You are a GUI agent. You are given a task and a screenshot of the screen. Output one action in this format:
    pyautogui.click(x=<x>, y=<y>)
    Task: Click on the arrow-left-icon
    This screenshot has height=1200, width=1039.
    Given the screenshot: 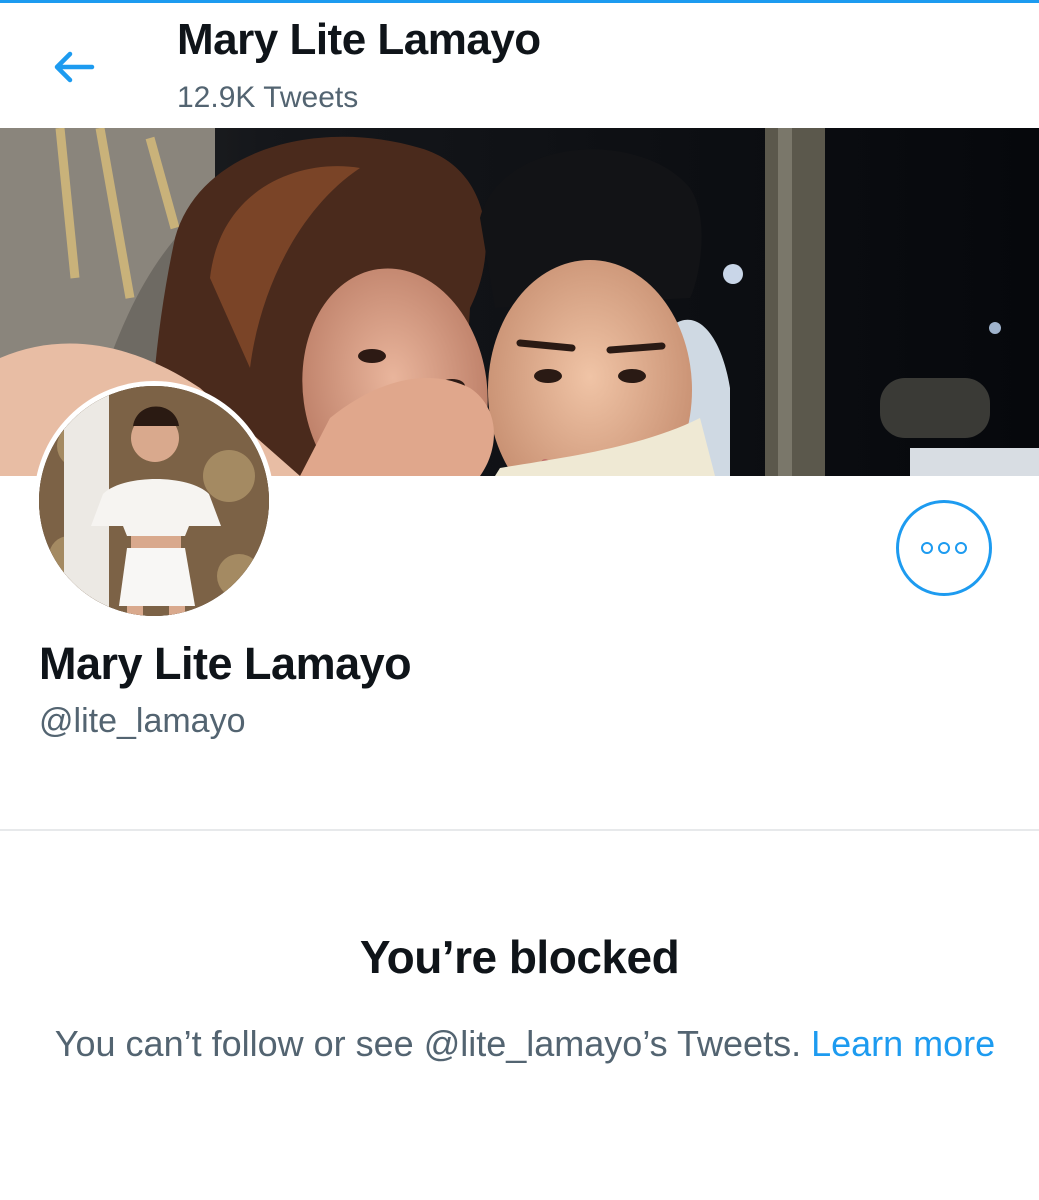 What is the action you would take?
    pyautogui.click(x=74, y=67)
    